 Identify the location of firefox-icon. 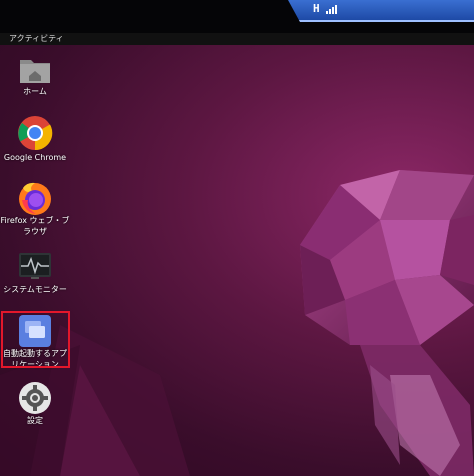
(35, 198).